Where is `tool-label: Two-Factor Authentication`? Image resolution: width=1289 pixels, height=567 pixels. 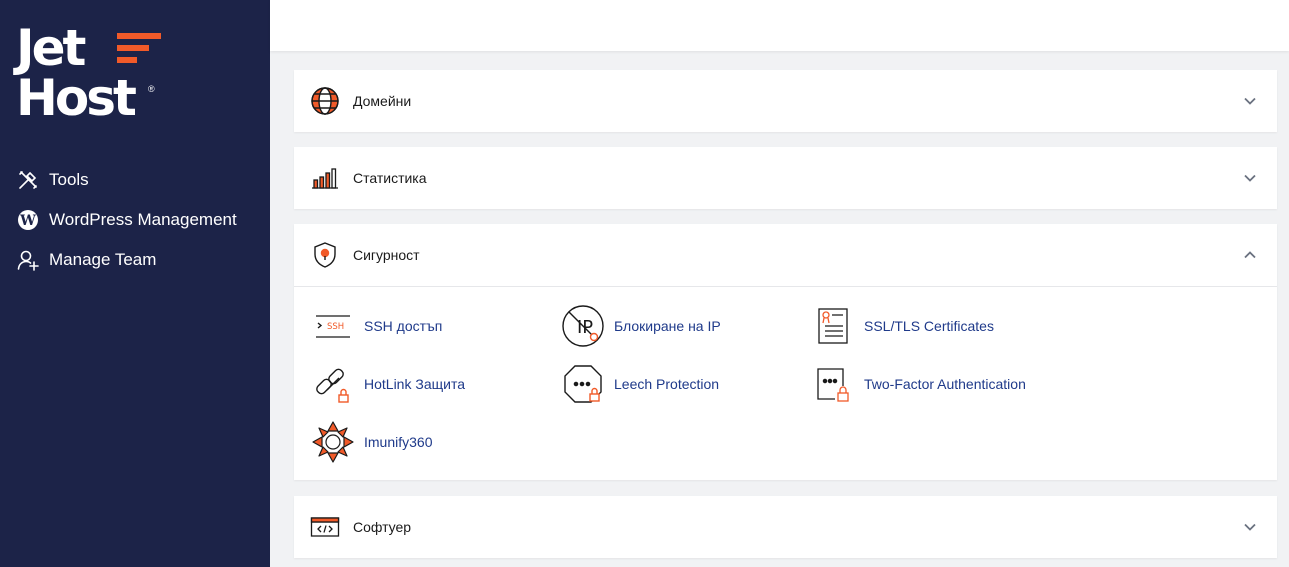 tool-label: Two-Factor Authentication is located at coordinates (945, 384).